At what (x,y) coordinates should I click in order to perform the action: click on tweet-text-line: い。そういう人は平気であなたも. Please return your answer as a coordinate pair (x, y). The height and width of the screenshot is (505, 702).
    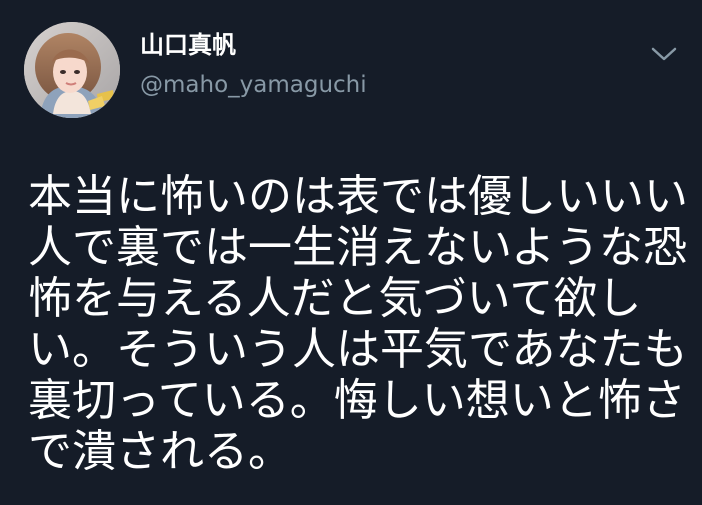
    Looking at the image, I should click on (358, 349).